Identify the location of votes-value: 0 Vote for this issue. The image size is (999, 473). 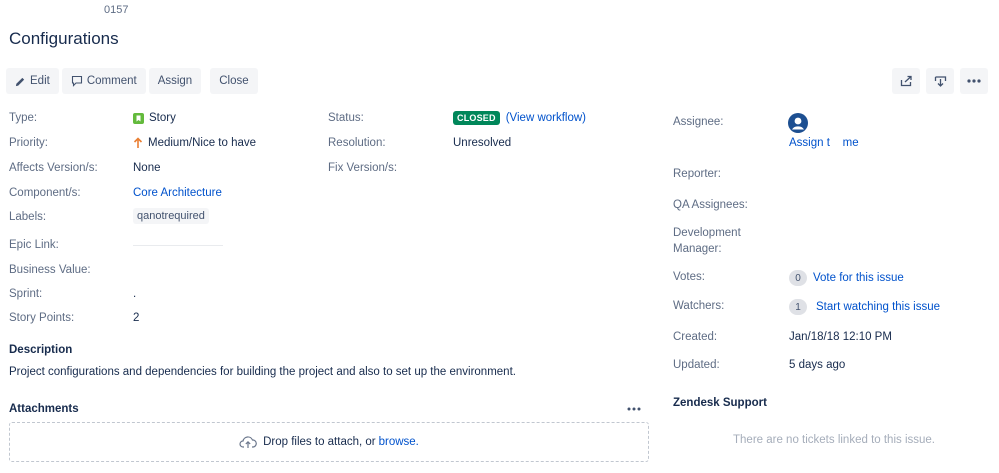
(846, 278).